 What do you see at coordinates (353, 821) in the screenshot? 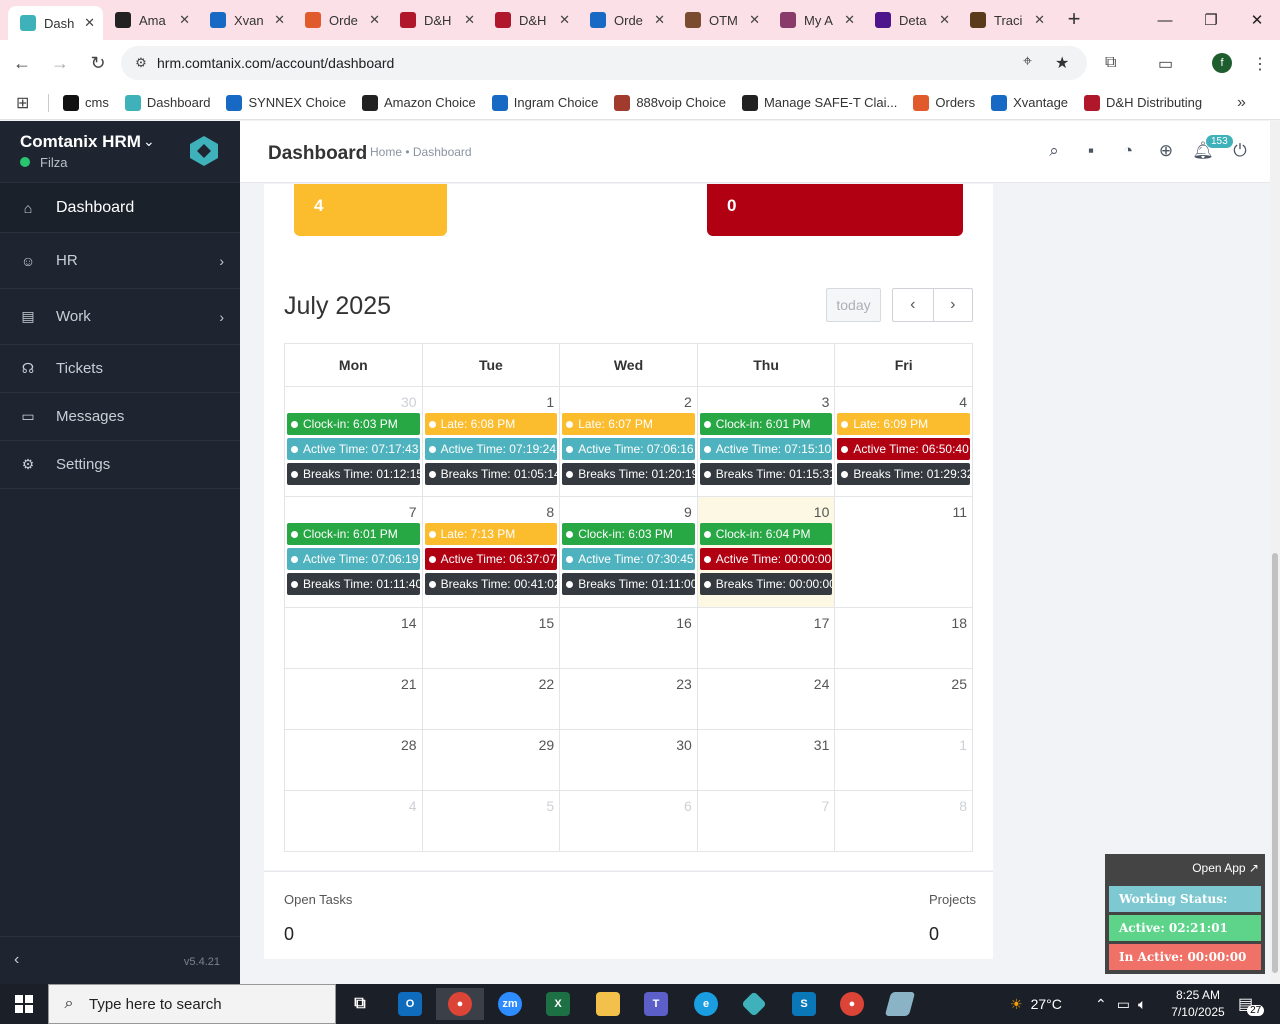
I see `calendar-day-cell: 4` at bounding box center [353, 821].